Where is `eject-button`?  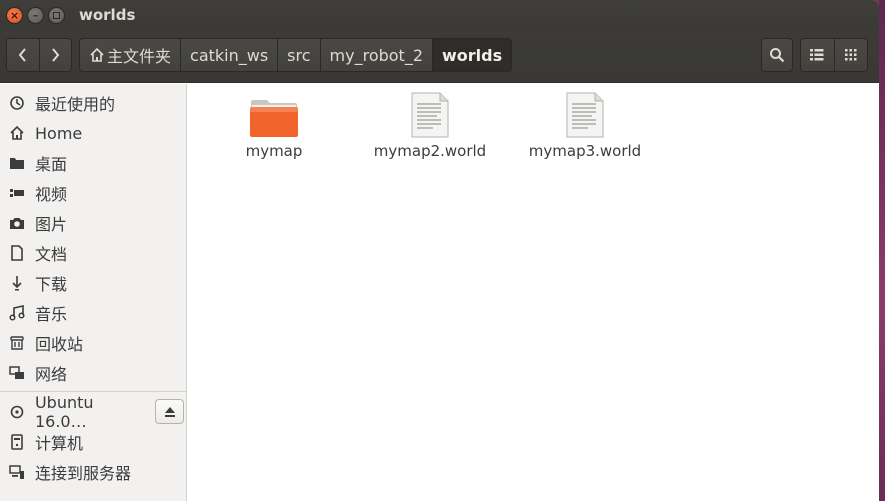 eject-button is located at coordinates (169, 411).